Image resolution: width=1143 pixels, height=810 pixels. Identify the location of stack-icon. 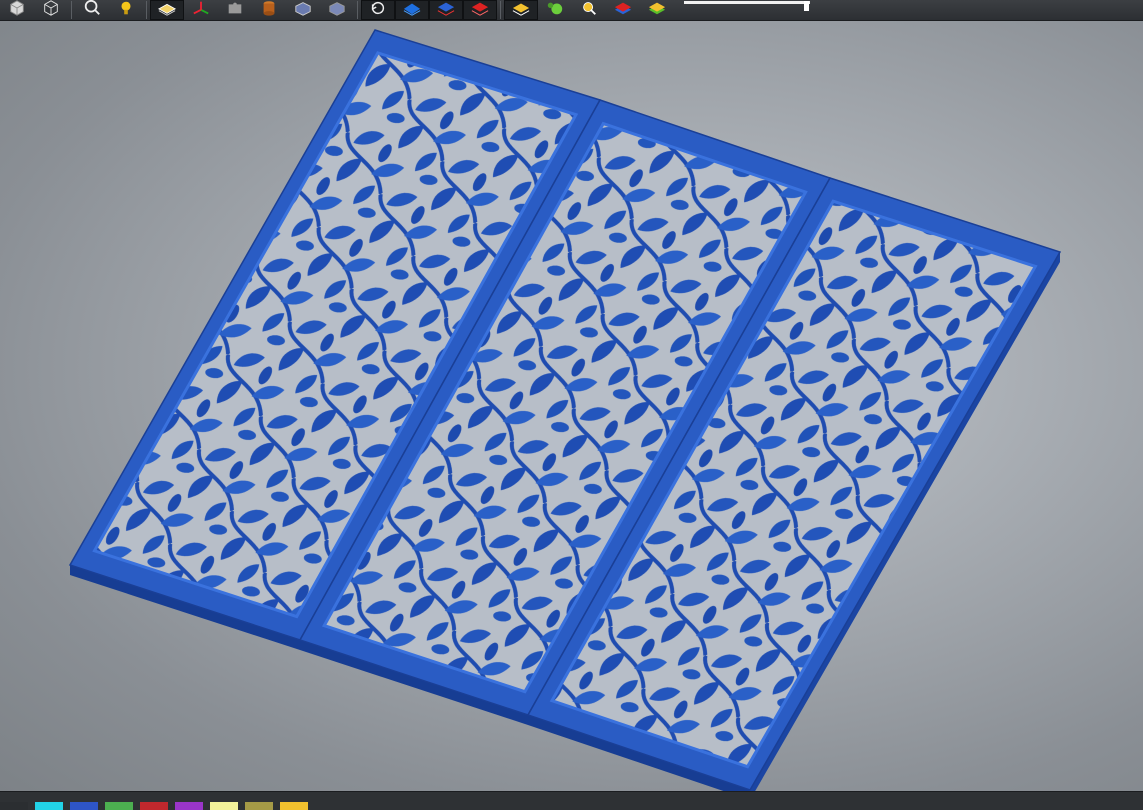
(623, 10).